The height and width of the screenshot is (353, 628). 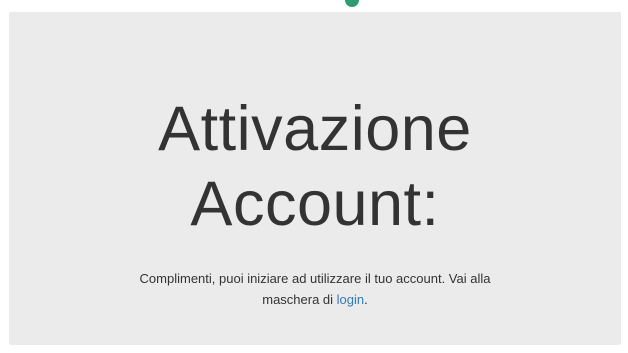 What do you see at coordinates (350, 299) in the screenshot?
I see `login-link: login` at bounding box center [350, 299].